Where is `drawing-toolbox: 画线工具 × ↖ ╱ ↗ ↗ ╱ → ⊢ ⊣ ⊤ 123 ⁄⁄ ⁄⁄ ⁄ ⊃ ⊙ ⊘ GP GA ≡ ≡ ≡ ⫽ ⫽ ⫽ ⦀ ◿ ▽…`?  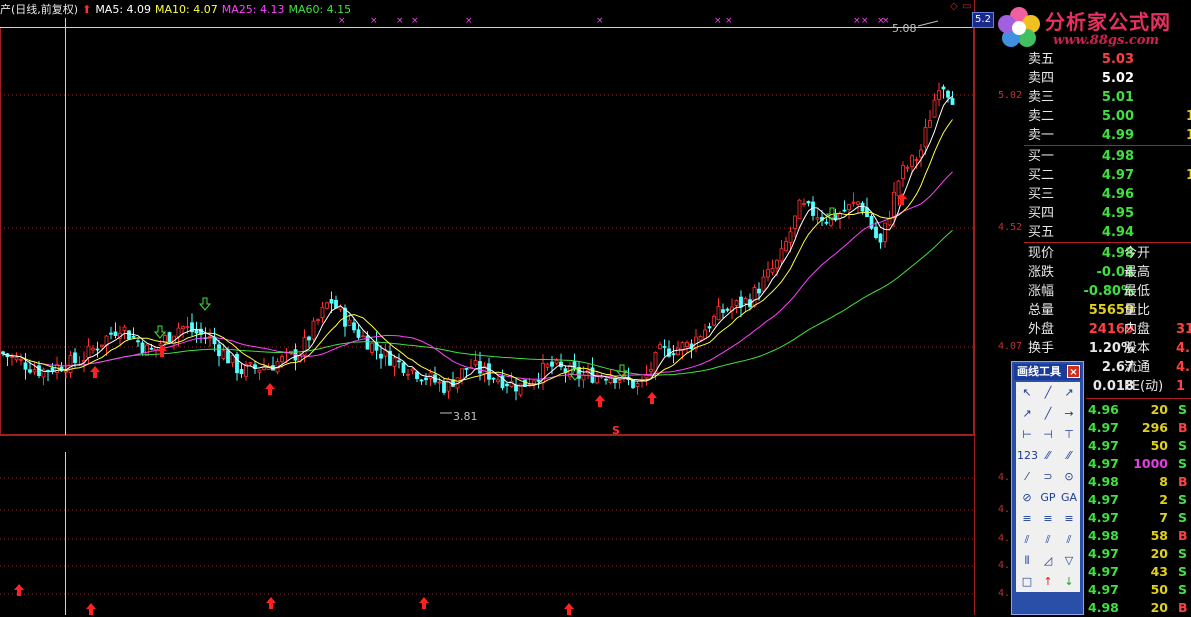
drawing-toolbox: 画线工具 × ↖ ╱ ↗ ↗ ╱ → ⊢ ⊣ ⊤ 123 ⁄⁄ ⁄⁄ ⁄ ⊃ ⊙ ⊘ GP GA ≡ ≡ ≡ ⫽ ⫽ ⫽ ⦀ ◿ ▽… is located at coordinates (1047, 488).